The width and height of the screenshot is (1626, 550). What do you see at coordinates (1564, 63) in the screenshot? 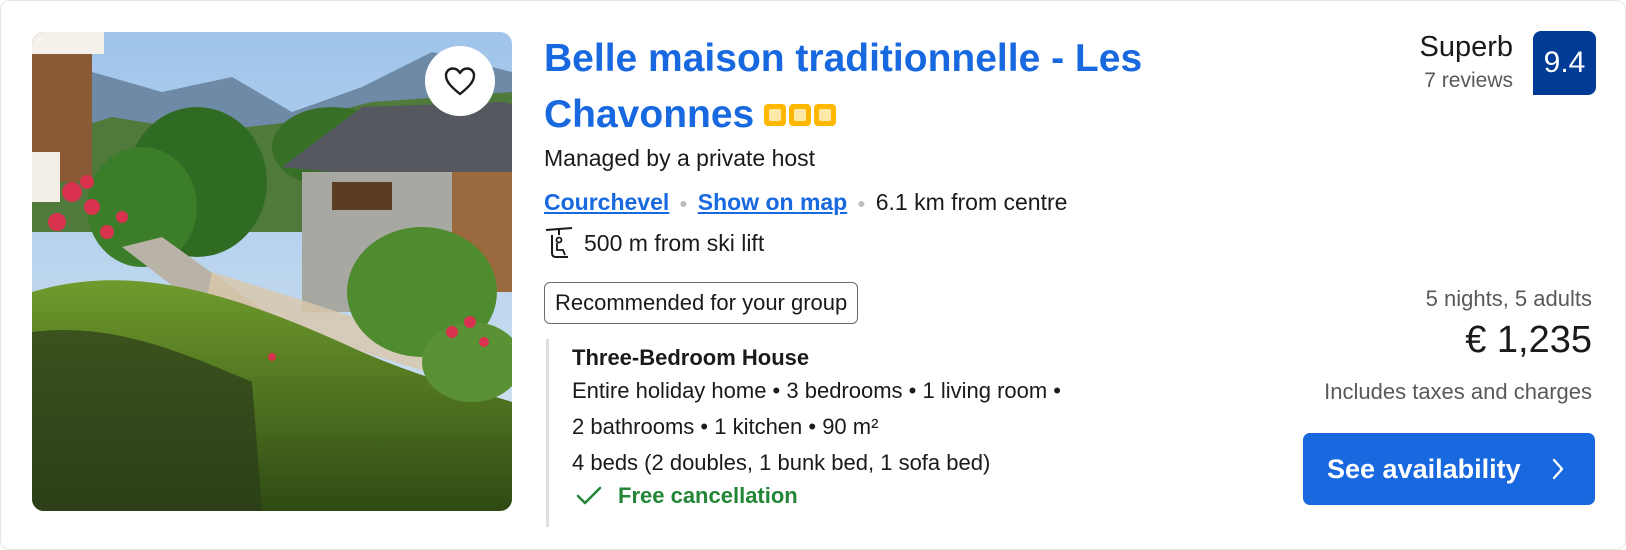
I see `score-badge: 9.4` at bounding box center [1564, 63].